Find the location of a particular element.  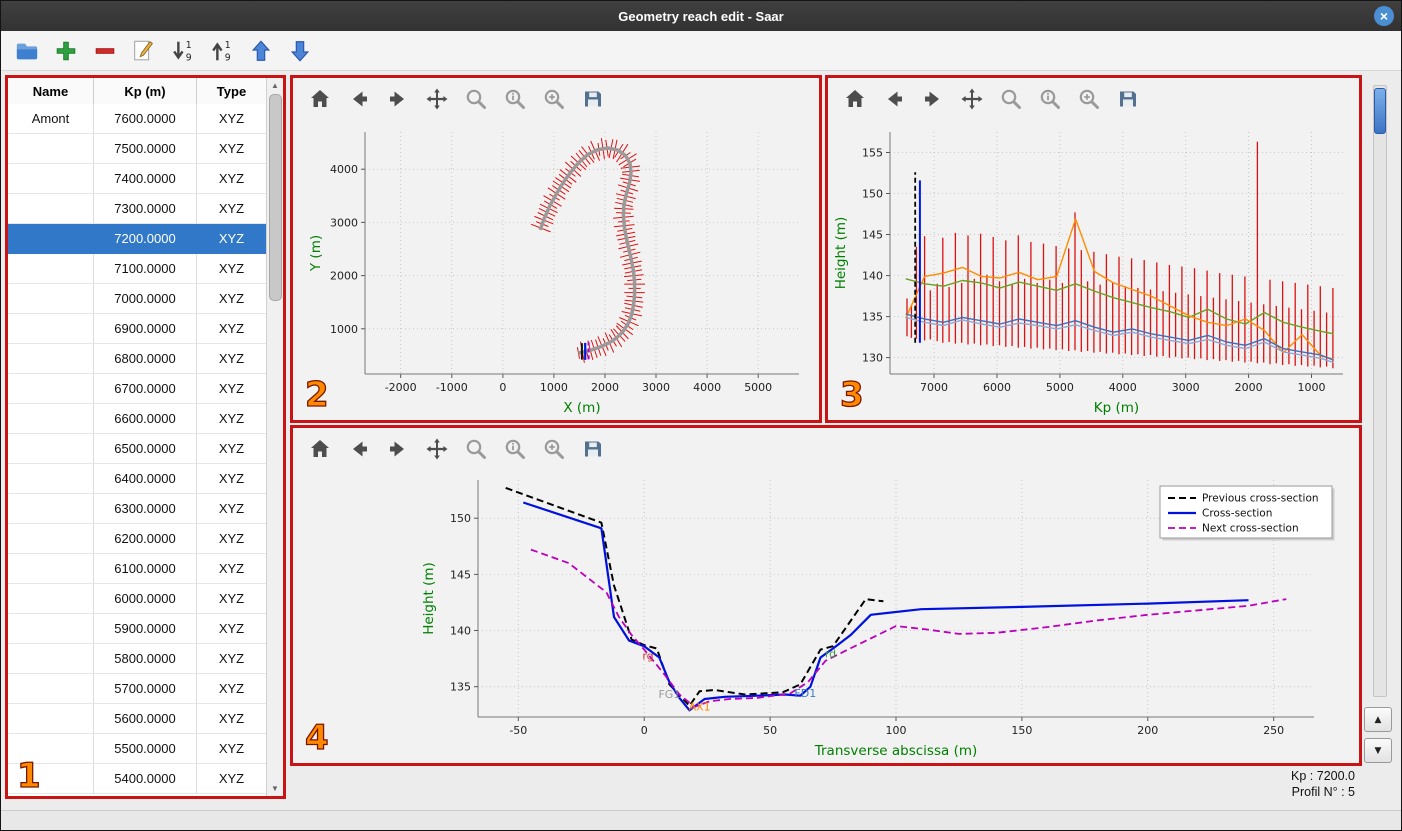

cell-kp: 6000.0000 is located at coordinates (145, 599).